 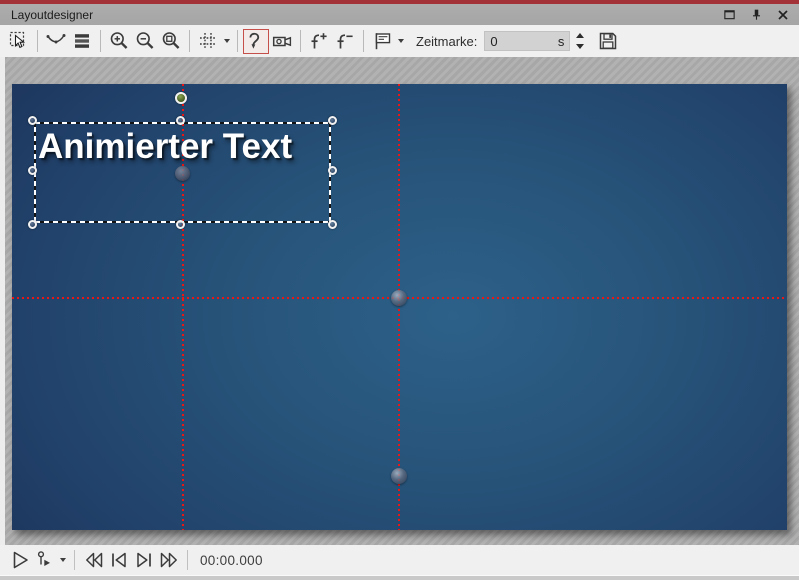 I want to click on save-button, so click(x=608, y=41).